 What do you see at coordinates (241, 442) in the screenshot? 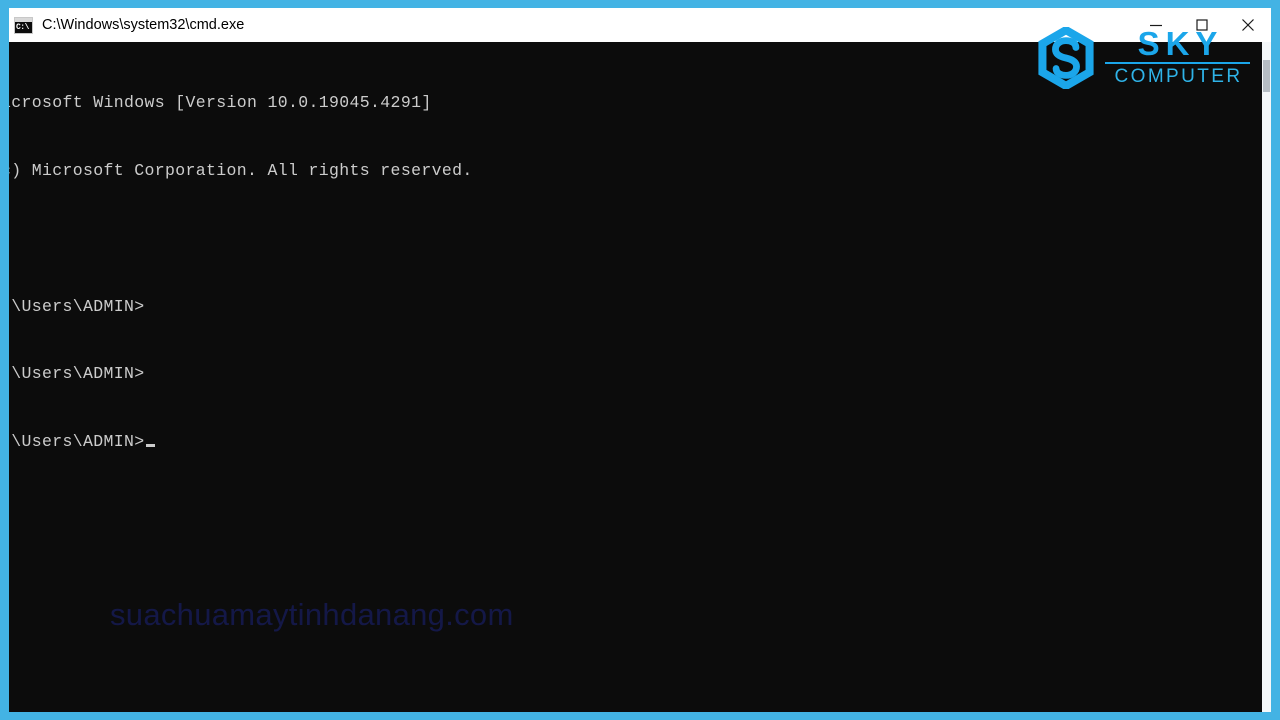
I see `console-prompt-line: :\Users\ADMIN>` at bounding box center [241, 442].